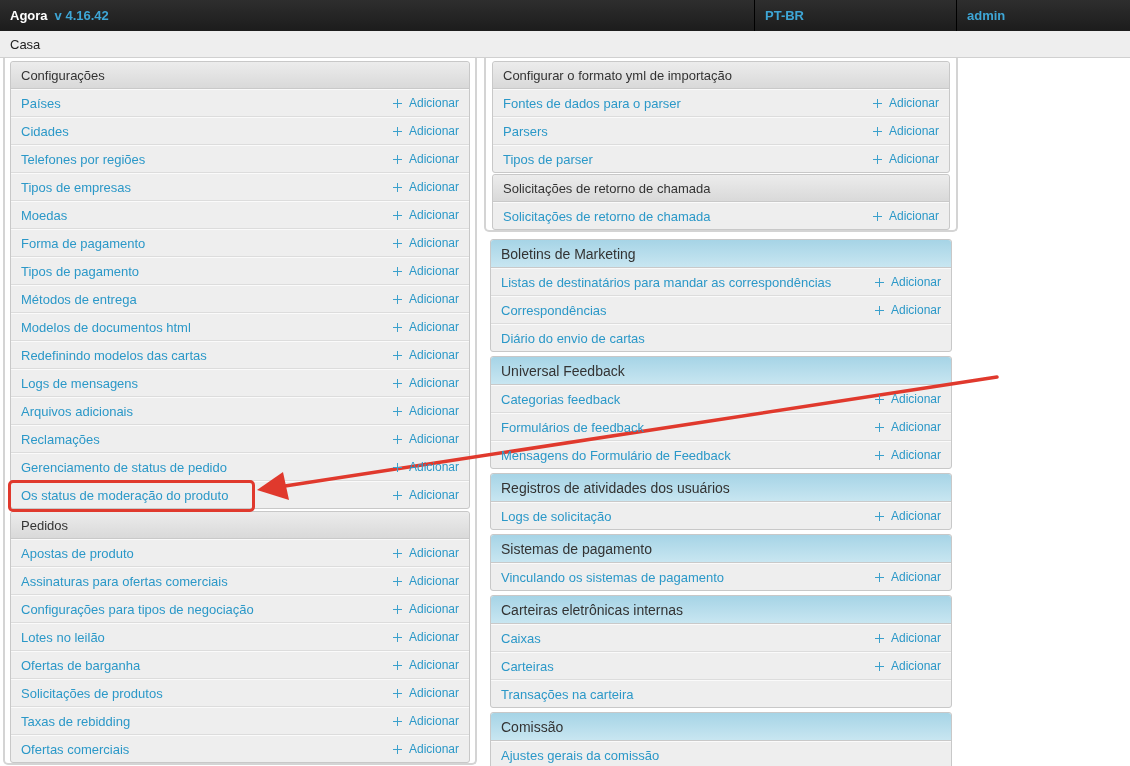  I want to click on item-link: Gerenciamento de status de pedido, so click(124, 467).